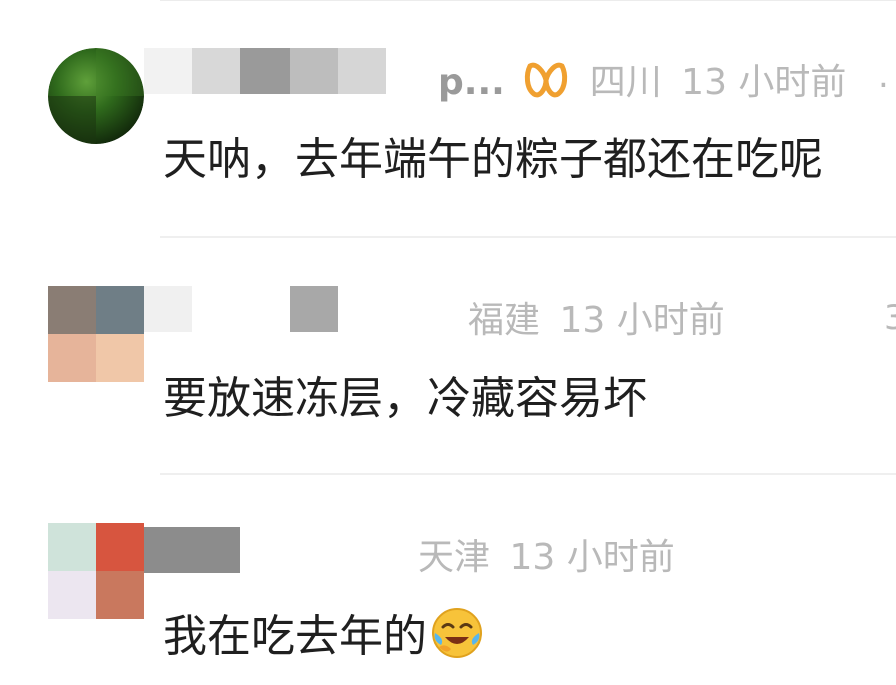  What do you see at coordinates (625, 82) in the screenshot?
I see `location-label: 四川` at bounding box center [625, 82].